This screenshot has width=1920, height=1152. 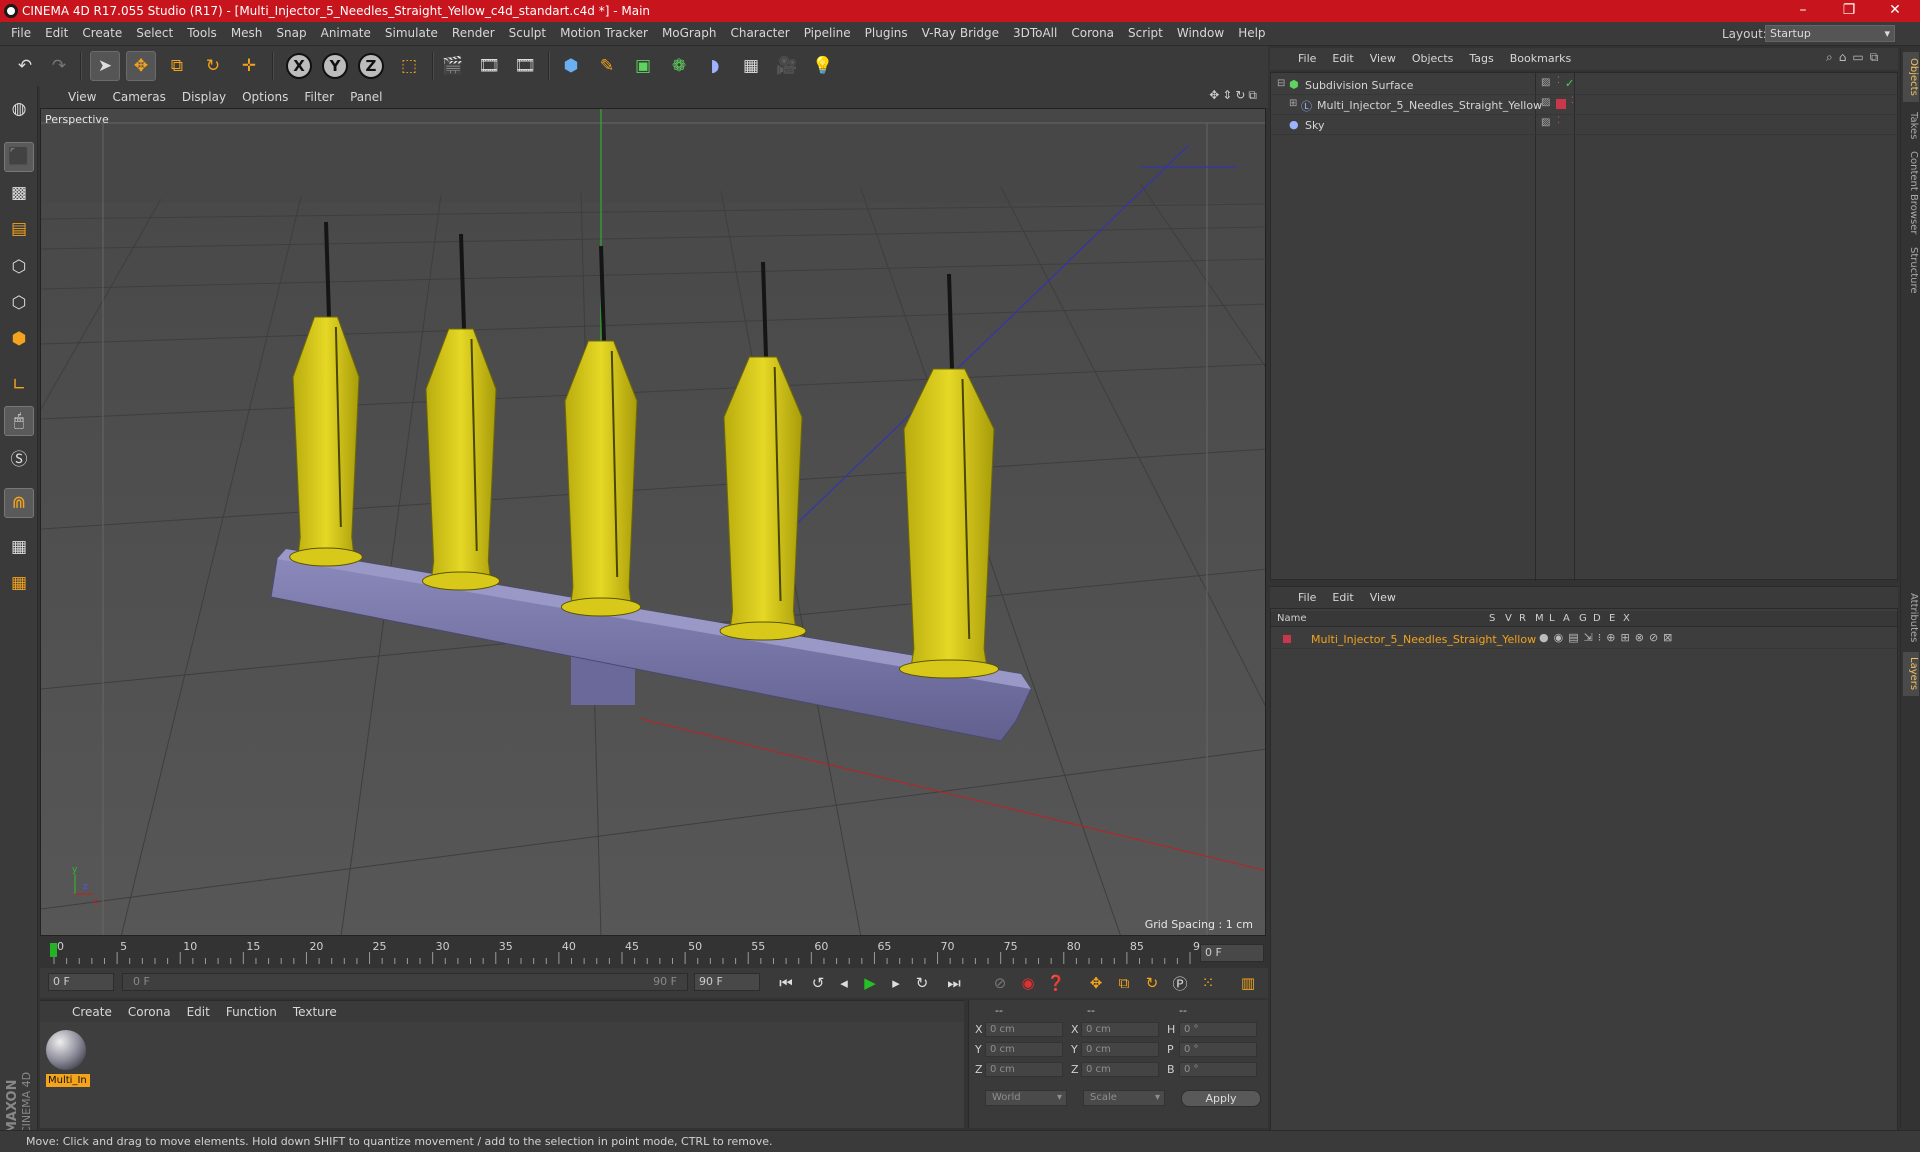 What do you see at coordinates (489, 66) in the screenshot?
I see `render-picture-viewer-button: 🎞` at bounding box center [489, 66].